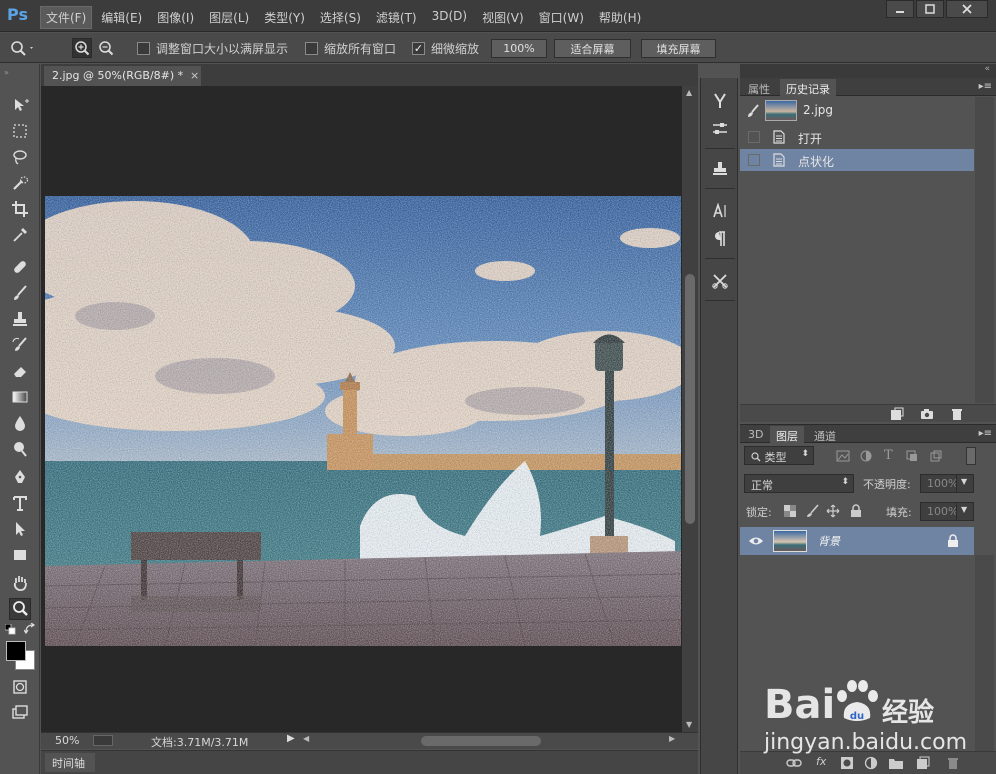 The image size is (996, 774). Describe the element at coordinates (856, 511) in the screenshot. I see `lock-all-icon` at that location.